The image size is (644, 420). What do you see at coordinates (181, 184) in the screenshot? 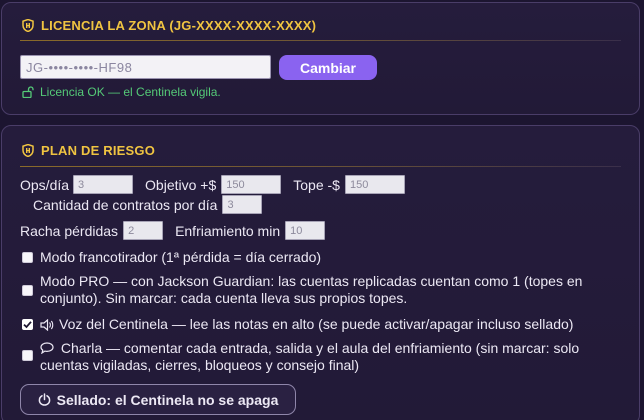
I see `target-label: Objetivo +$` at bounding box center [181, 184].